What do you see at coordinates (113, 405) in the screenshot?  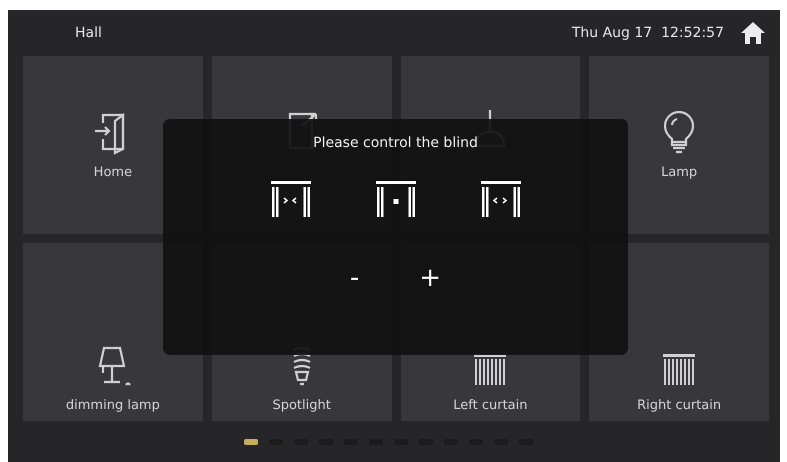 I see `device-label: dimming lamp` at bounding box center [113, 405].